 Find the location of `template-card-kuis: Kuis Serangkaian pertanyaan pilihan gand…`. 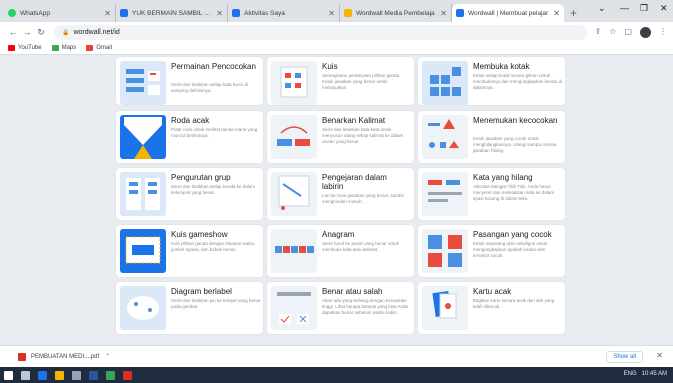

template-card-kuis: Kuis Serangkaian pertanyaan pilihan gand… is located at coordinates (340, 81).